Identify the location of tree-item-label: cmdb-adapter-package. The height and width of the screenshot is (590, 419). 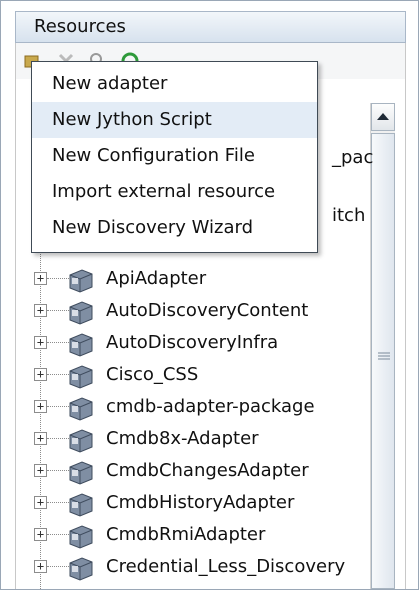
(210, 406).